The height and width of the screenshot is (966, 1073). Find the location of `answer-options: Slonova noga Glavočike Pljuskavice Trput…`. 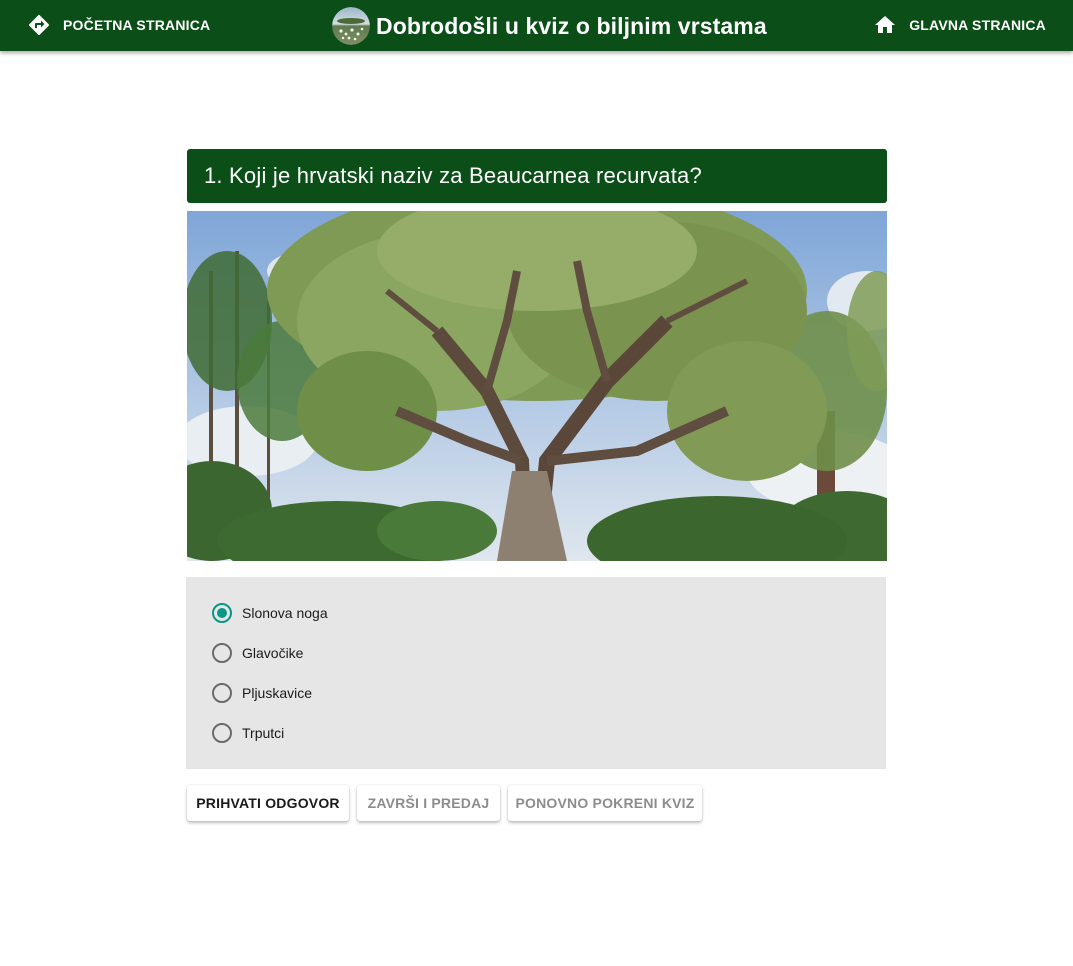

answer-options: Slonova noga Glavočike Pljuskavice Trput… is located at coordinates (536, 673).